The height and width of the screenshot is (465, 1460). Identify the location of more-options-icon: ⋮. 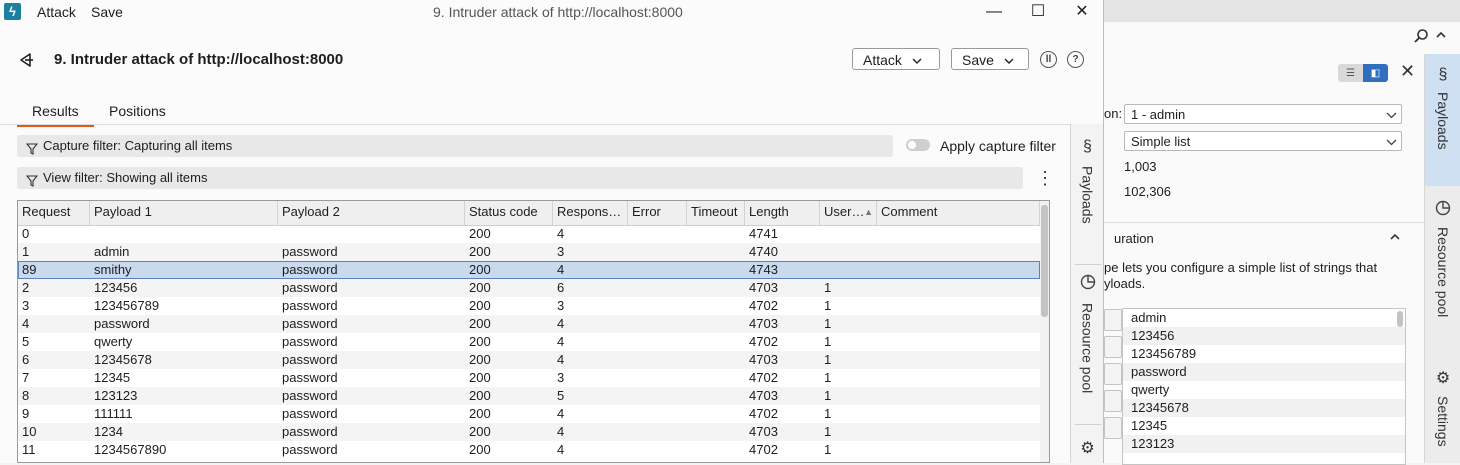
(1045, 178).